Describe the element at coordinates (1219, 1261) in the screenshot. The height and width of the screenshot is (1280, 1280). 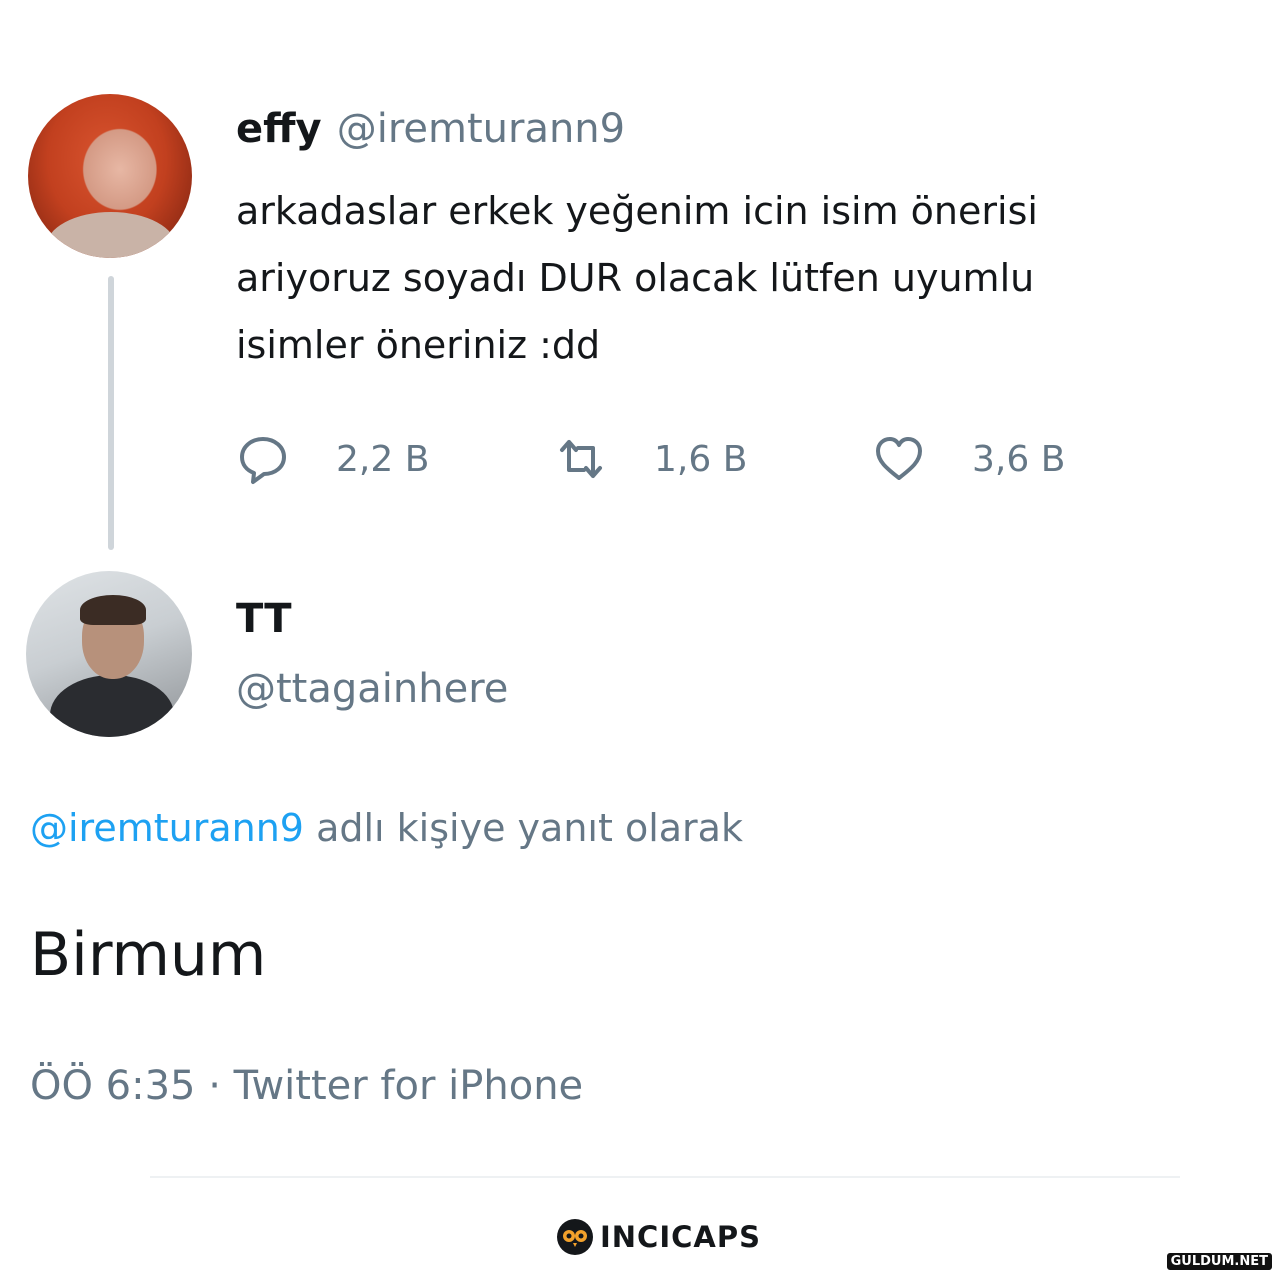
I see `watermark: GULDUM.NET` at that location.